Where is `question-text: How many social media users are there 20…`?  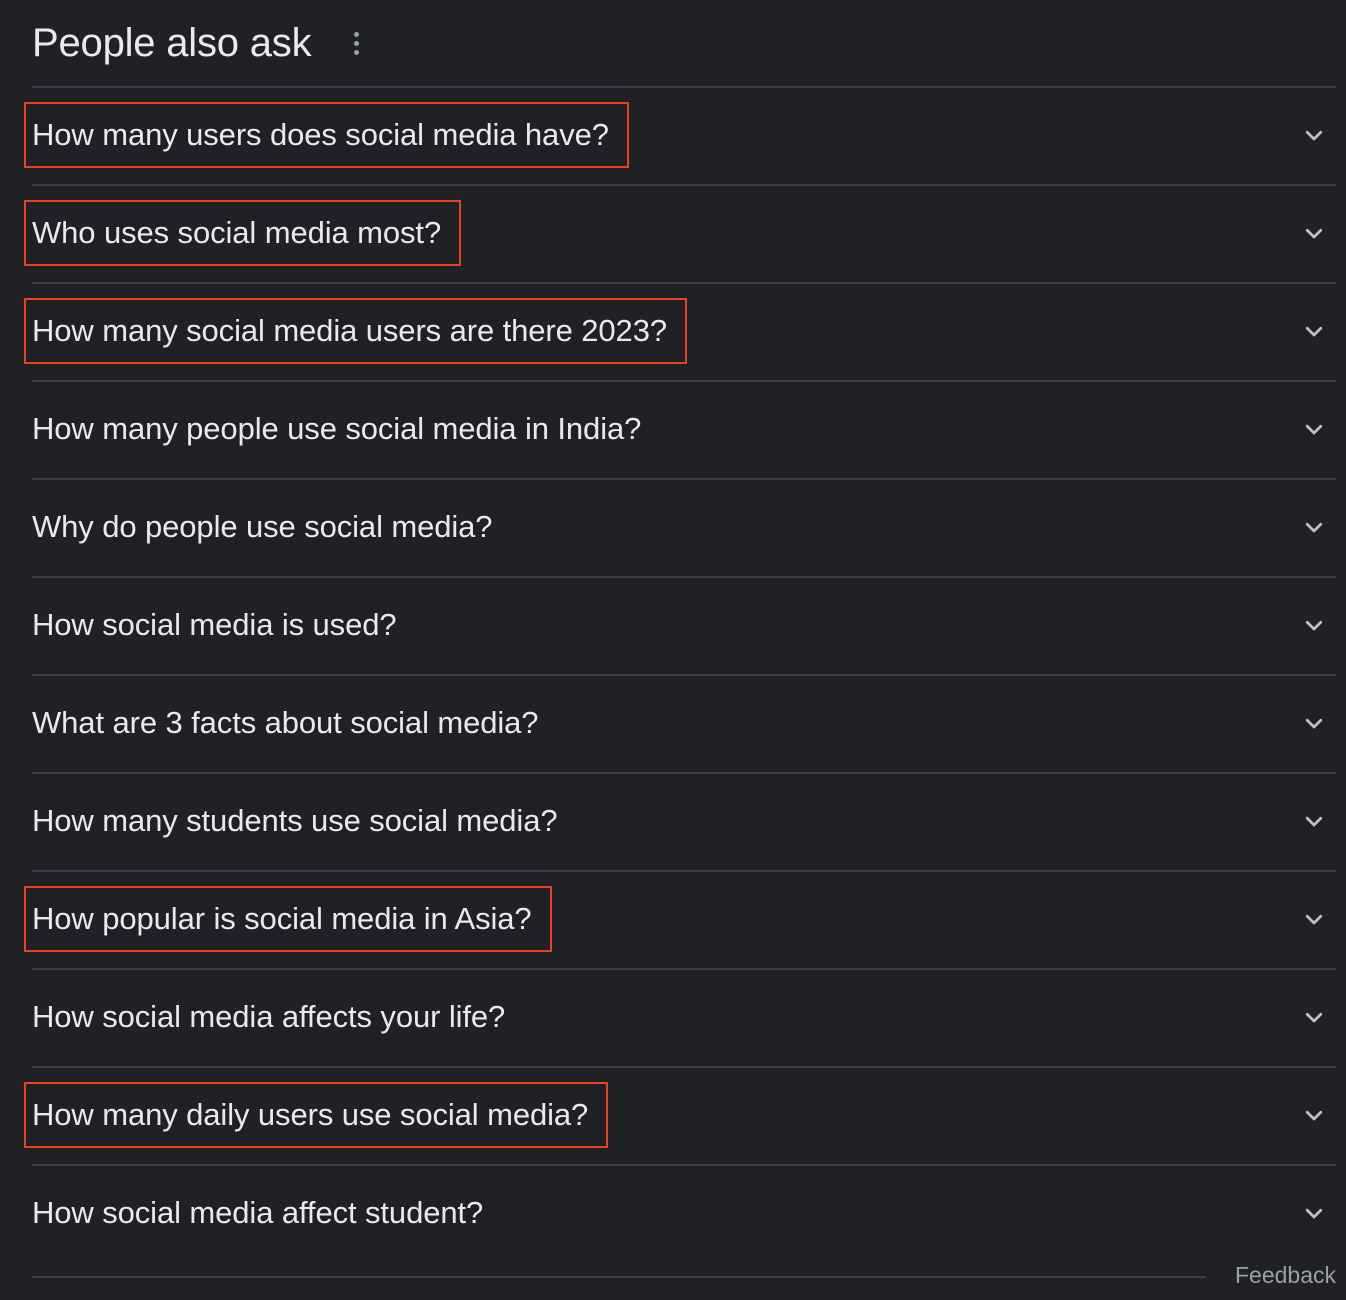
question-text: How many social media users are there 20… is located at coordinates (349, 330).